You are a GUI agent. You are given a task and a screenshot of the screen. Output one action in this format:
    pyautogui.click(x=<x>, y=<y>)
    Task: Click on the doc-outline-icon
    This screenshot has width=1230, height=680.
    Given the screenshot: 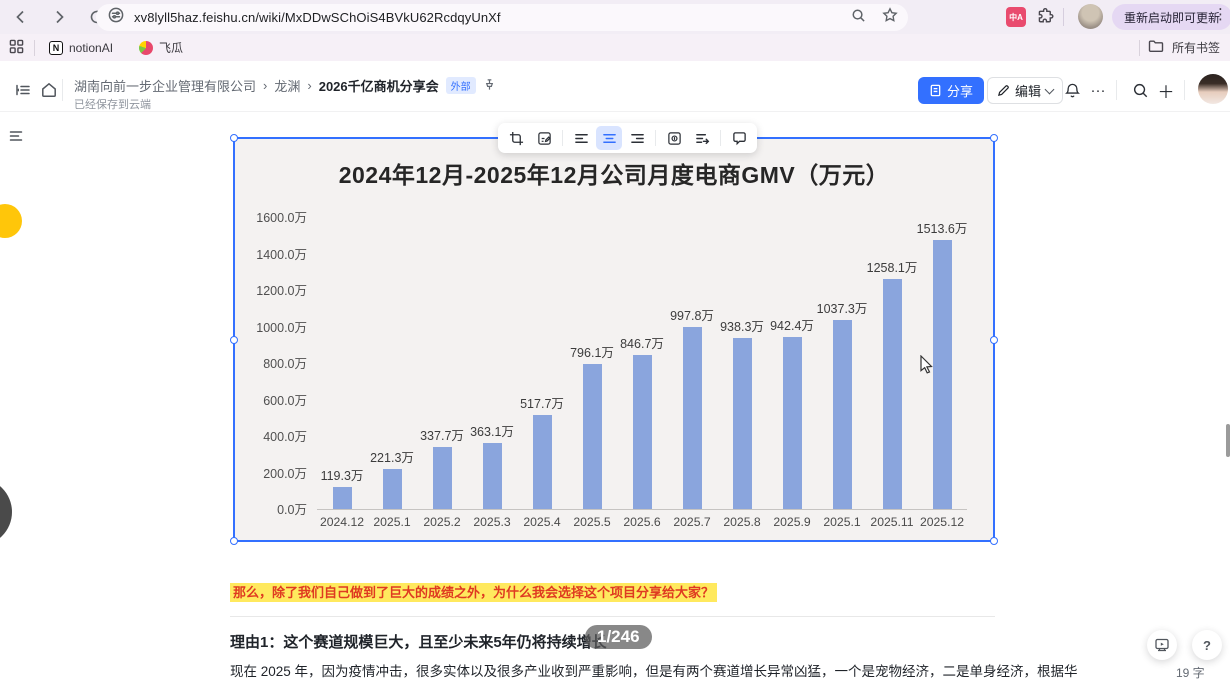 What is the action you would take?
    pyautogui.click(x=16, y=138)
    